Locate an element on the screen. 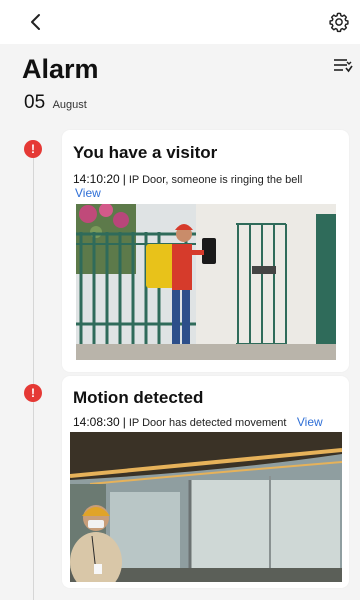 The image size is (360, 600). date-month: August is located at coordinates (69, 105).